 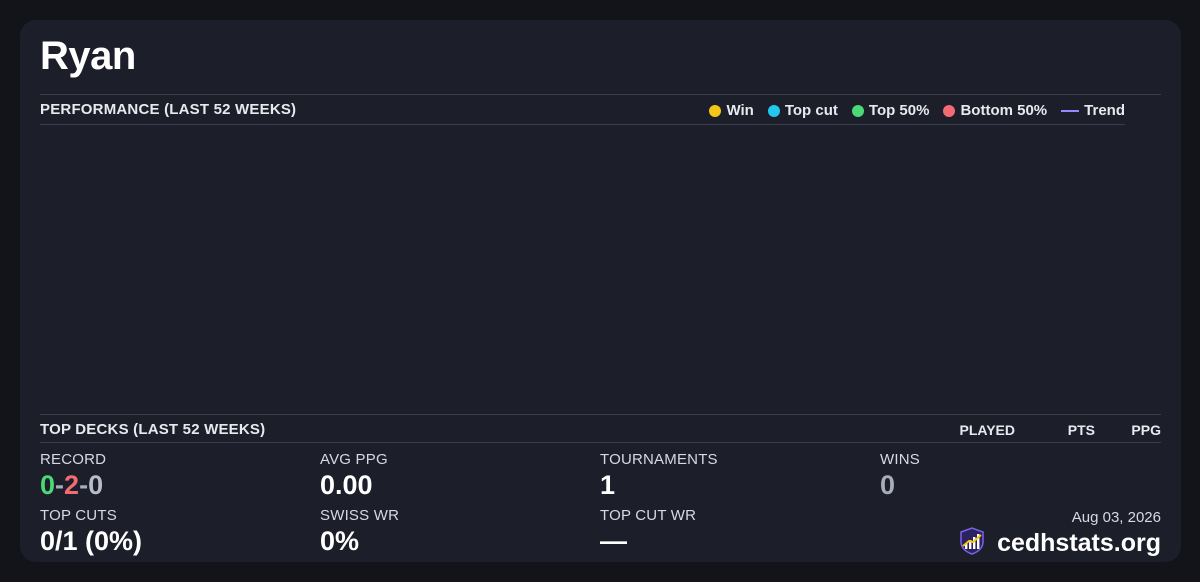 I want to click on legend-item-win: Win, so click(x=731, y=110).